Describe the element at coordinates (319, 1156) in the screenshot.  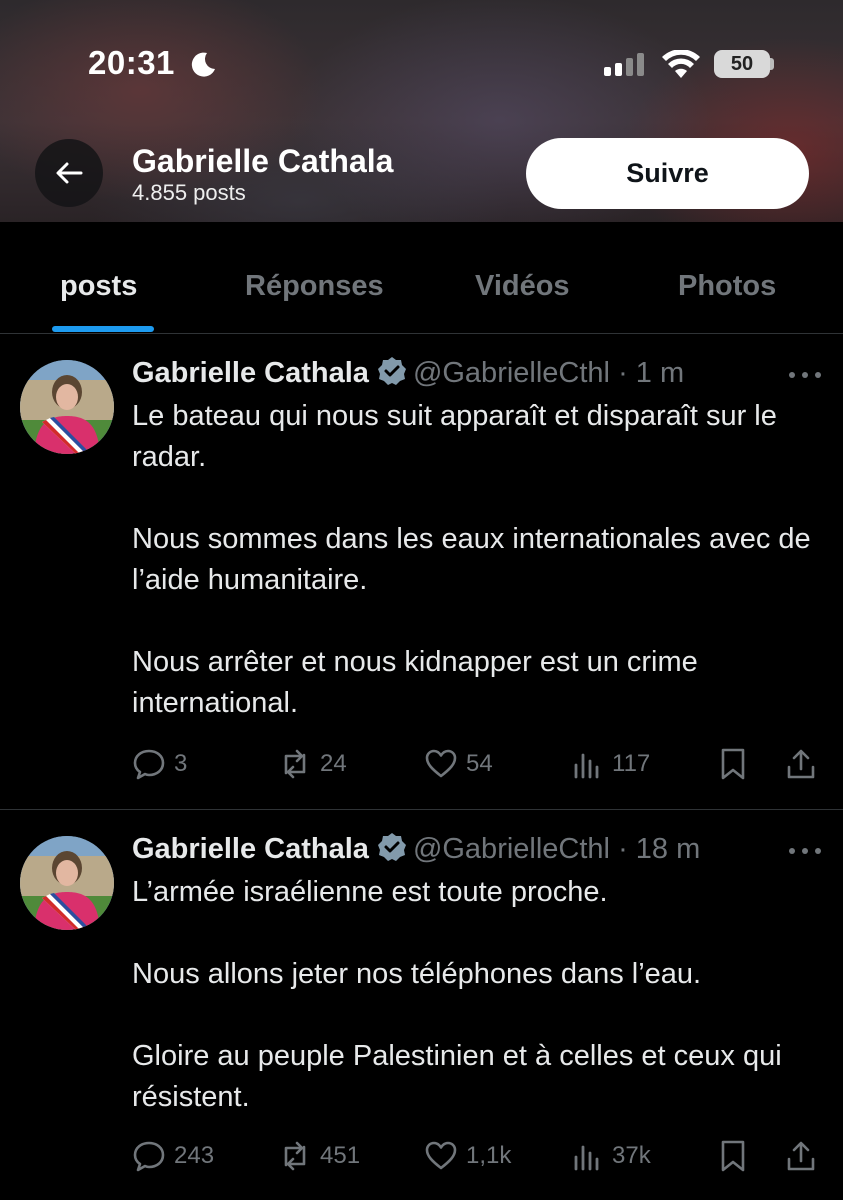
I see `repost-button: 451` at that location.